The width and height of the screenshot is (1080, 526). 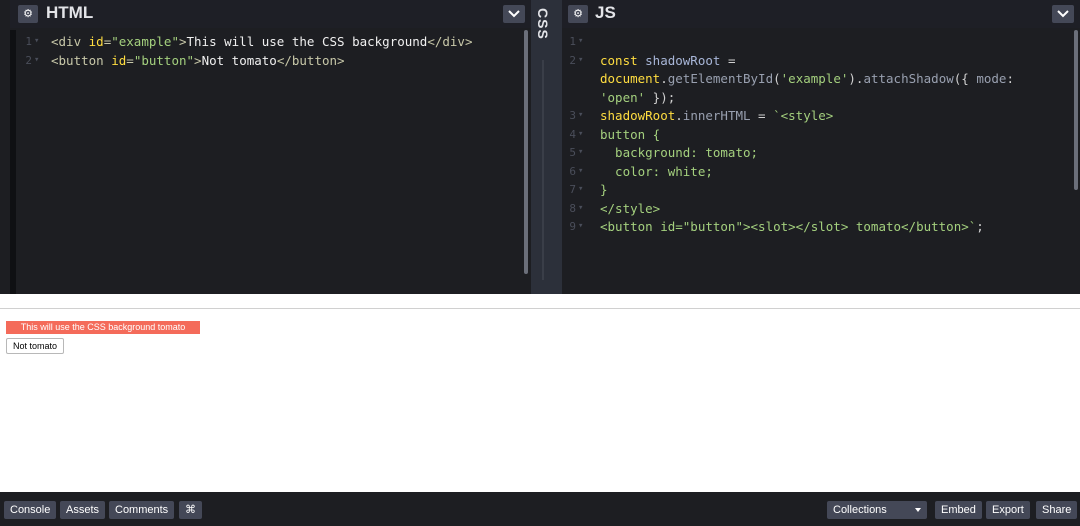 I want to click on code-line: background: tomato;, so click(x=679, y=152).